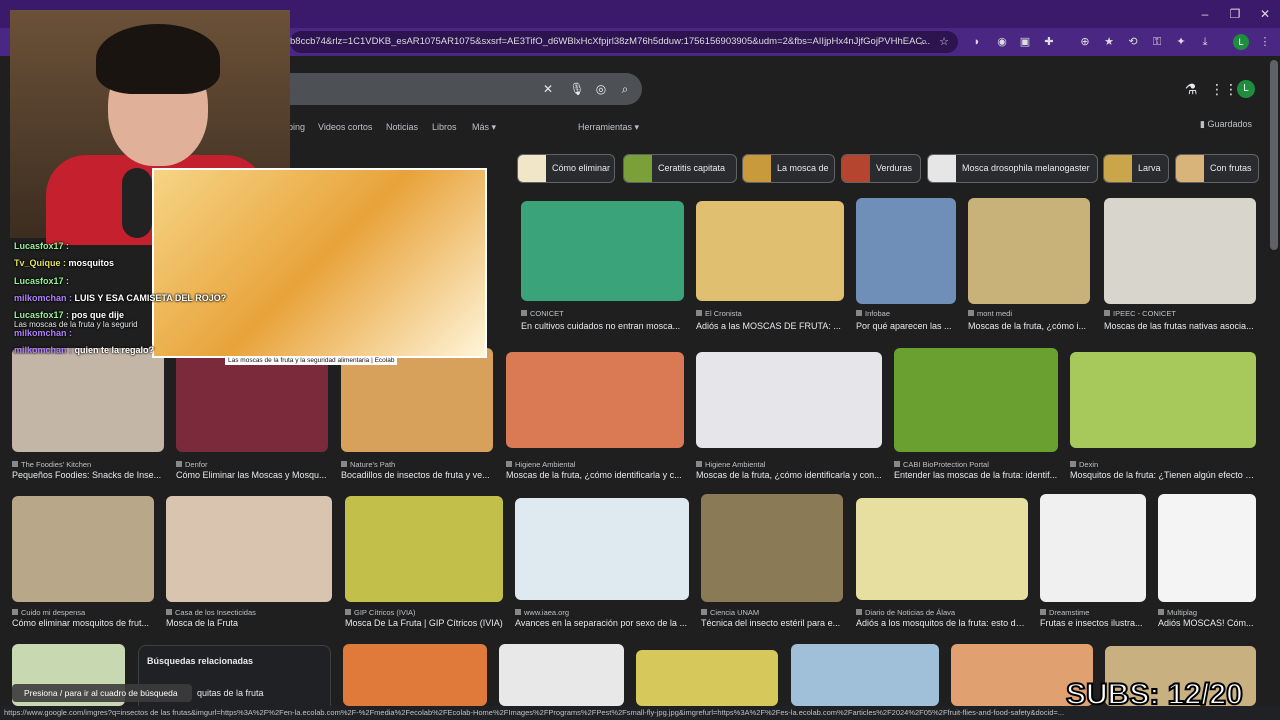 The height and width of the screenshot is (720, 1280). What do you see at coordinates (1191, 89) in the screenshot?
I see `labs-icon: ⚗` at bounding box center [1191, 89].